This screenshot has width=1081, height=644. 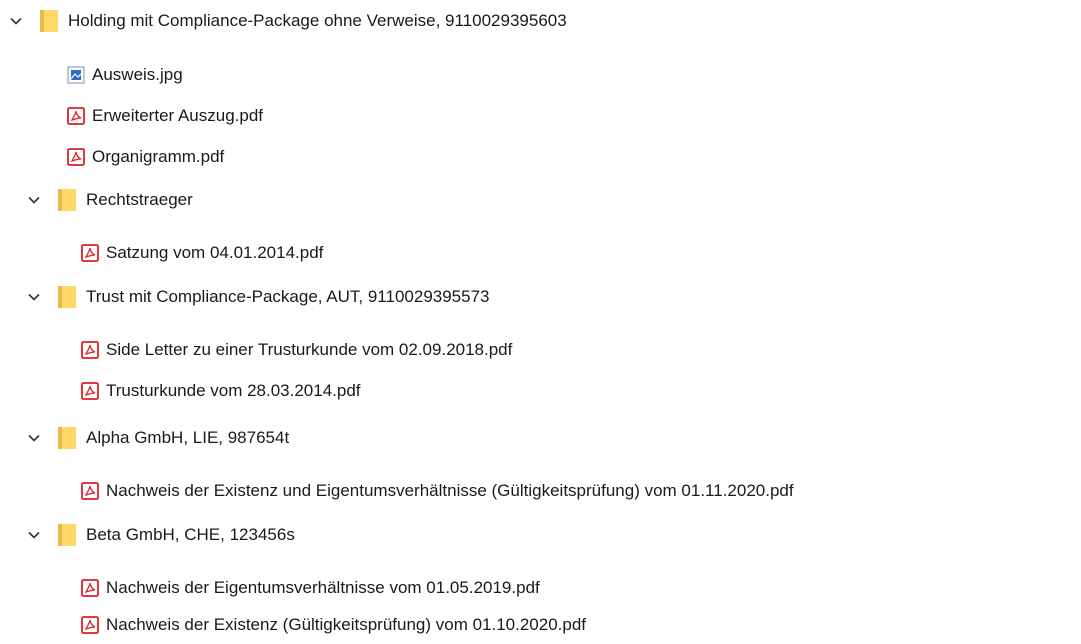 I want to click on tree-file: Erweiterter Auszug.pdf, so click(x=164, y=116).